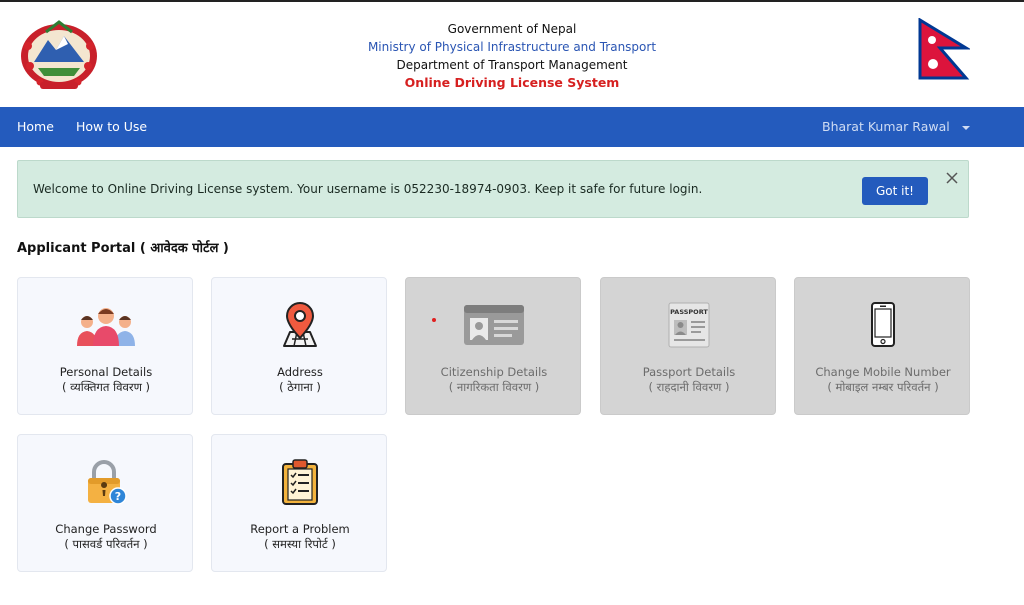 Image resolution: width=1024 pixels, height=605 pixels. Describe the element at coordinates (512, 82) in the screenshot. I see `system-title: Online Driving License System` at that location.